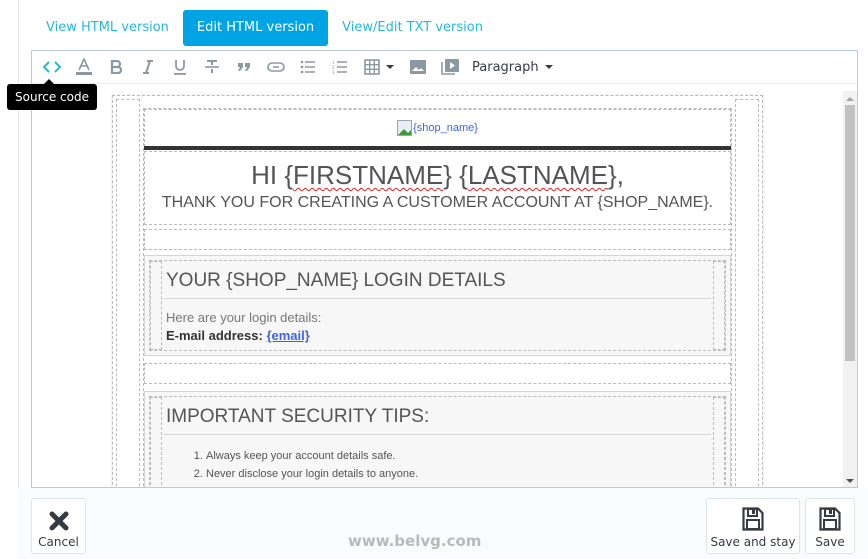 Image resolution: width=868 pixels, height=559 pixels. Describe the element at coordinates (719, 442) in the screenshot. I see `tips-panel-right-gutter` at that location.